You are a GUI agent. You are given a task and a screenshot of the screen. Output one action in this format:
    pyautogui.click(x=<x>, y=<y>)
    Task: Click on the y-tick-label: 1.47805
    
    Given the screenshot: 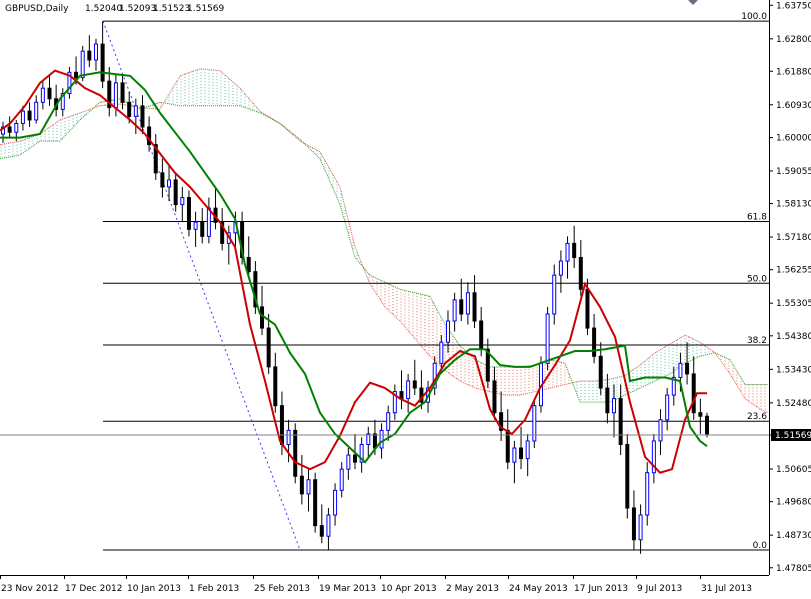 What is the action you would take?
    pyautogui.click(x=793, y=569)
    